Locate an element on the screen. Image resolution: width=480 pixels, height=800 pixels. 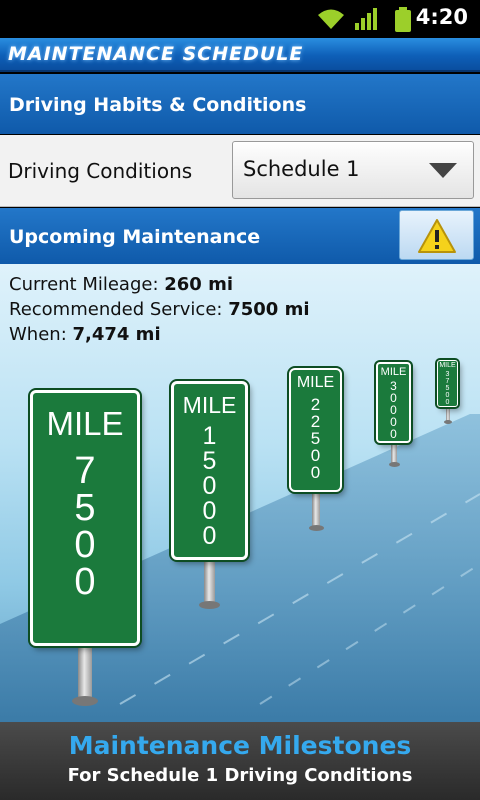
driving-conditions-dropdown: Schedule 1 is located at coordinates (353, 170).